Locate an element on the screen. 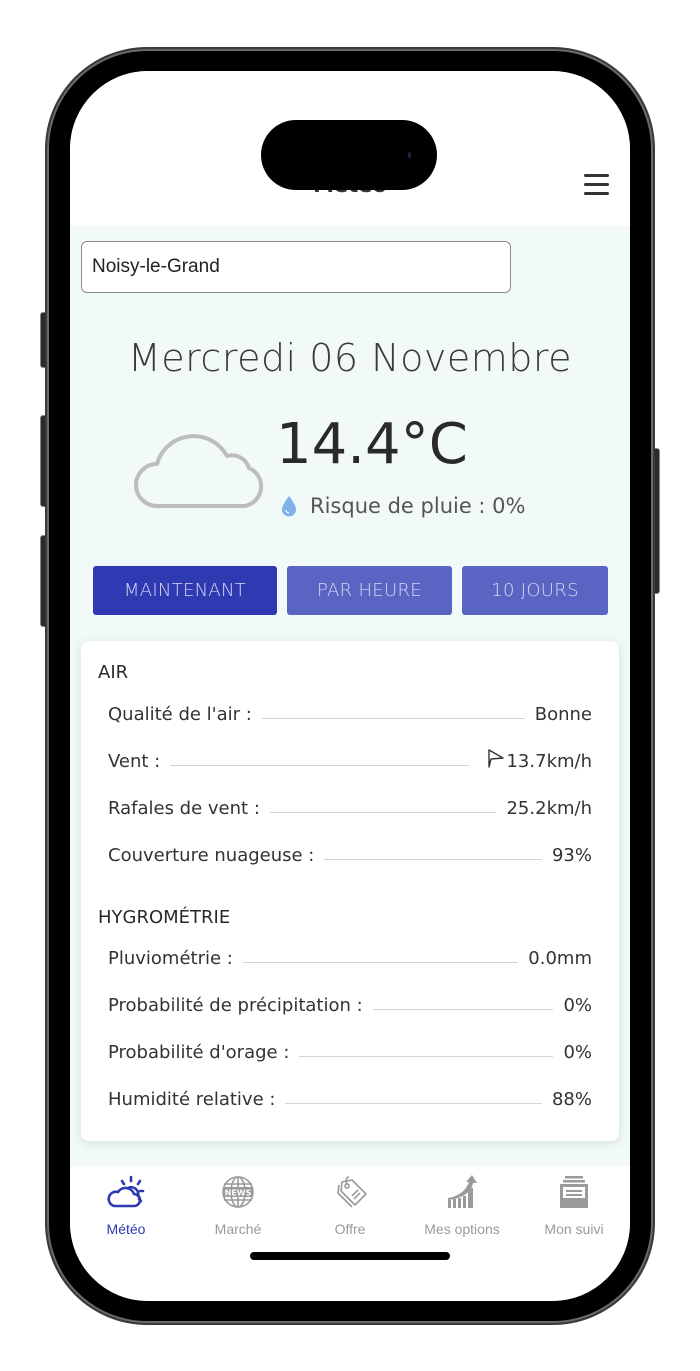  tab-maintenant: MAINTENANT is located at coordinates (185, 590).